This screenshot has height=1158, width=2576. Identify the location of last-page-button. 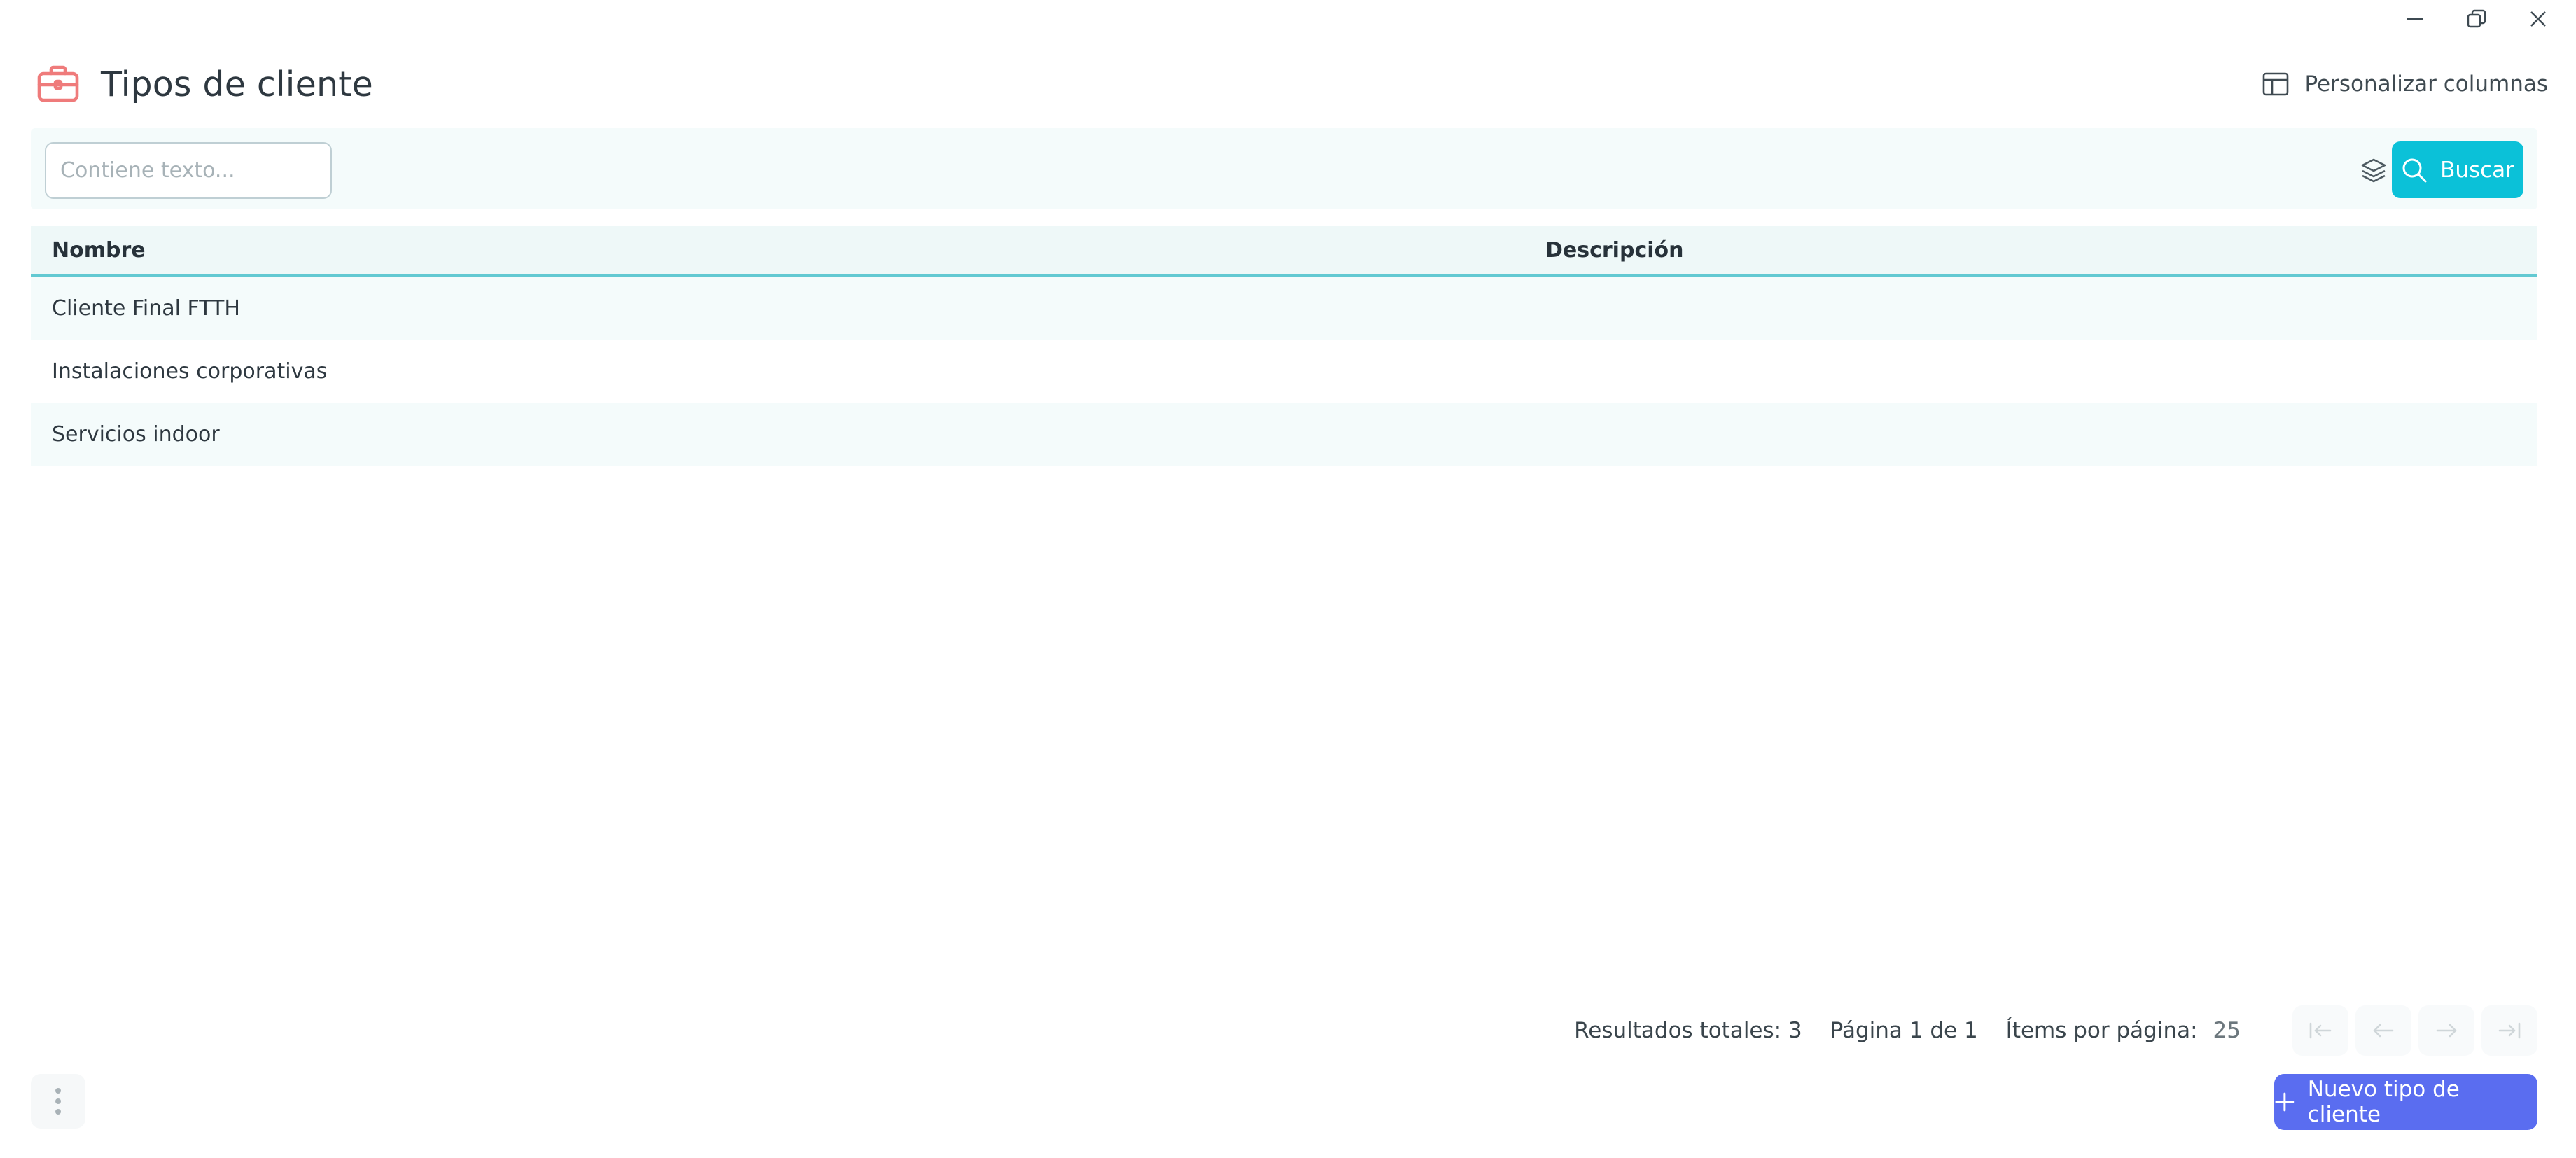
(2509, 1030).